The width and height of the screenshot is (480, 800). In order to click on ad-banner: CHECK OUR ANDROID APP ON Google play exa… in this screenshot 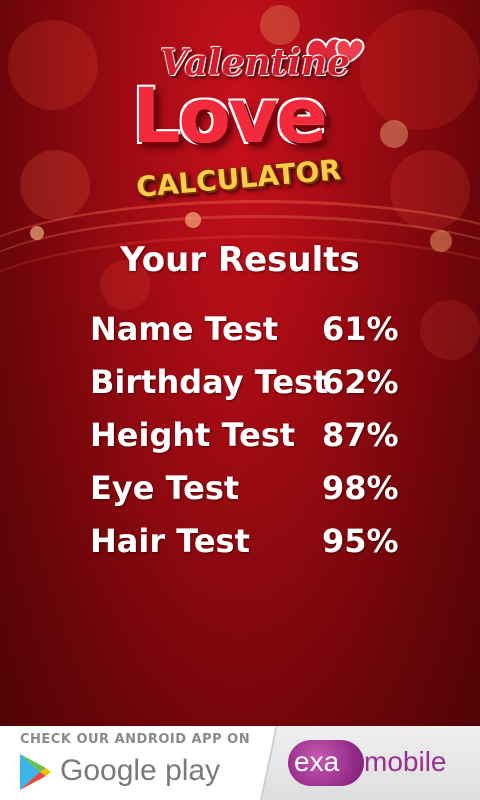, I will do `click(240, 763)`.